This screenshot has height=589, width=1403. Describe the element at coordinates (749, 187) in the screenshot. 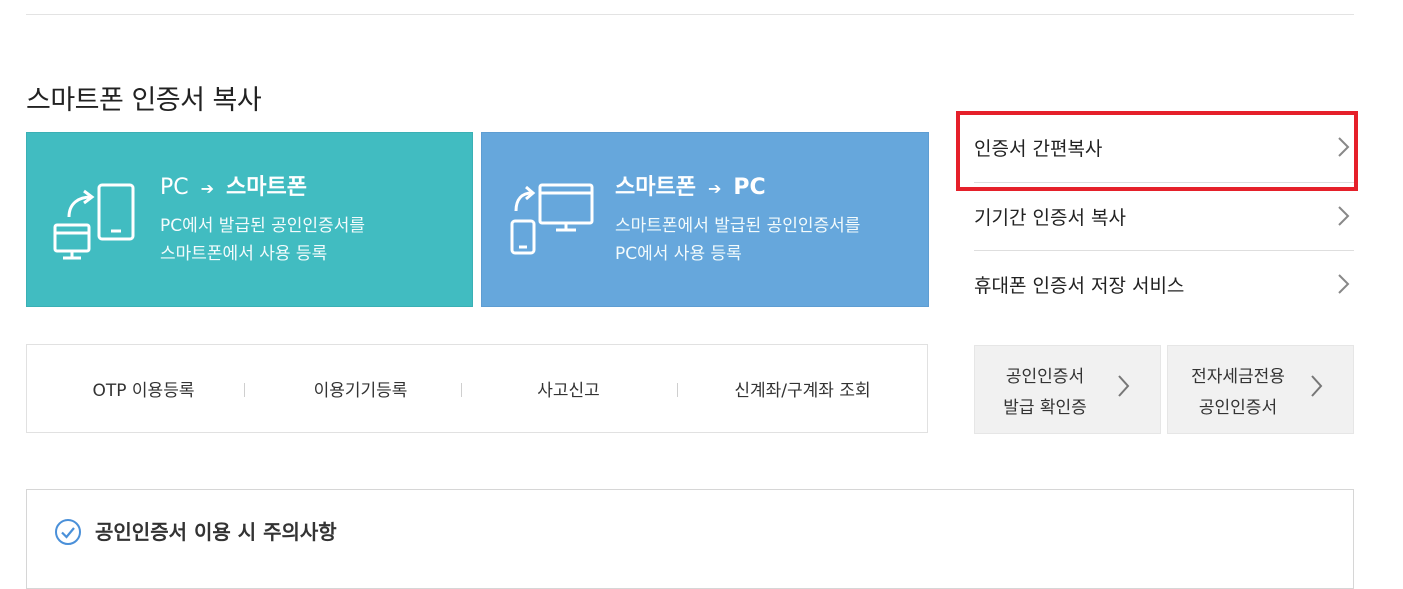

I see `card-to-label: PC` at that location.